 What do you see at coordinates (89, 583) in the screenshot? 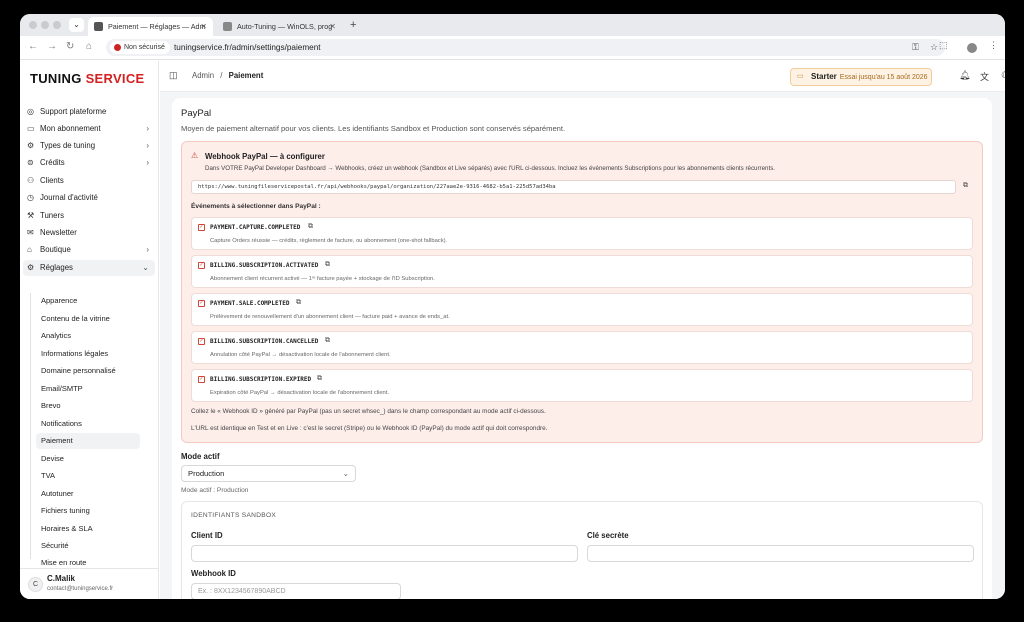
I see `user-card: C C.Malik contact@tuningservice.fr` at bounding box center [89, 583].